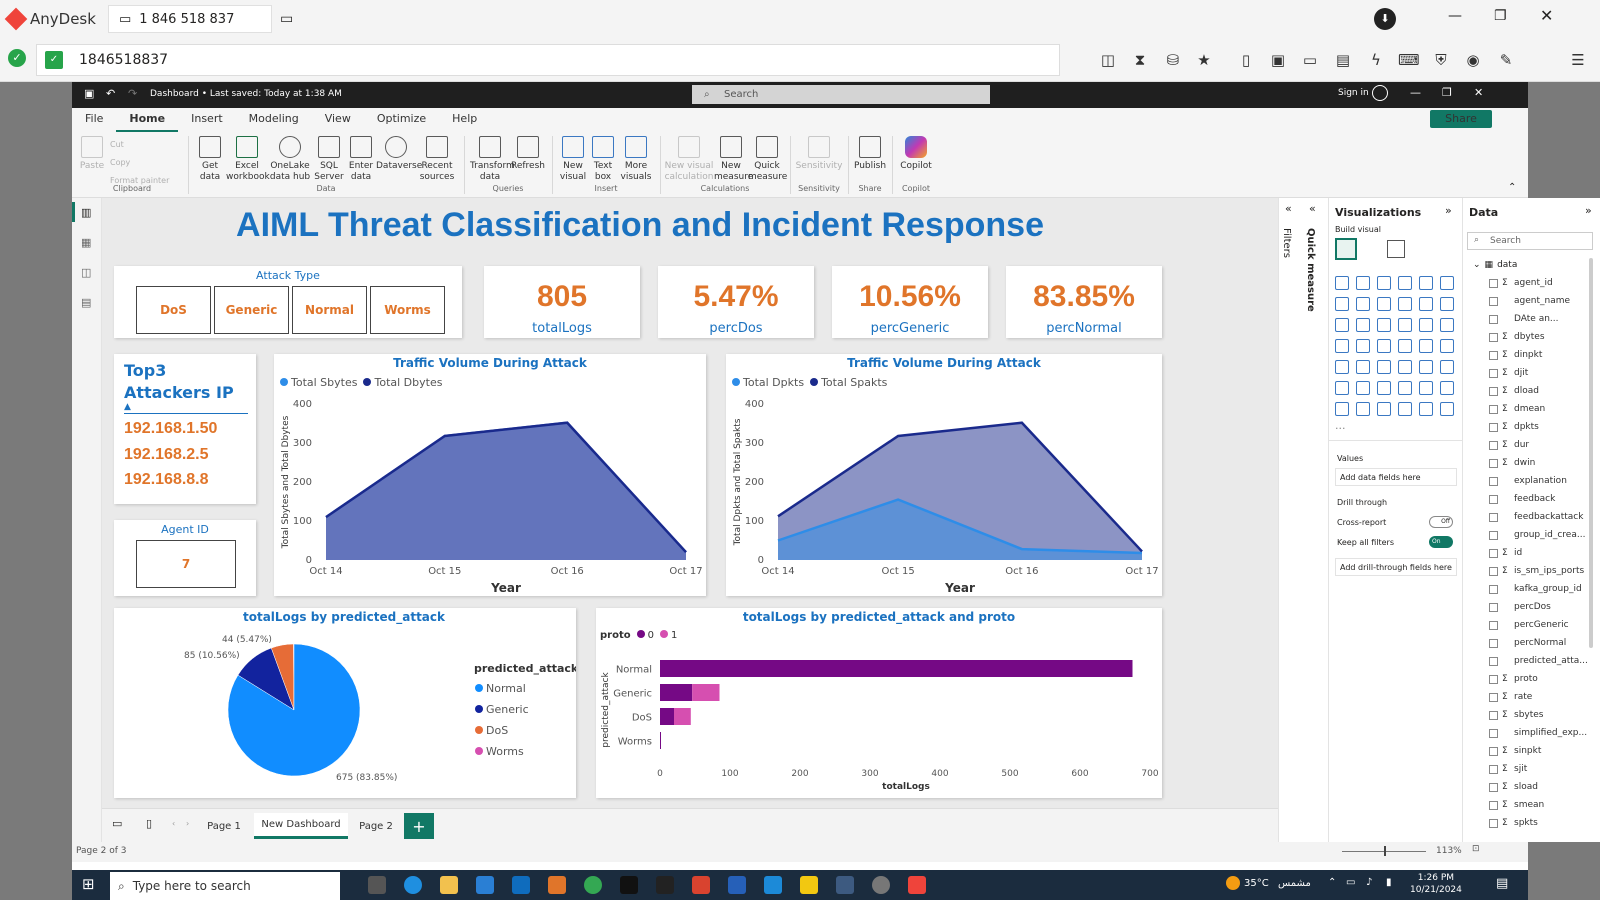 The image size is (1600, 900). What do you see at coordinates (1512, 187) in the screenshot?
I see `collapse-ribbon-icon: ⌃` at bounding box center [1512, 187].